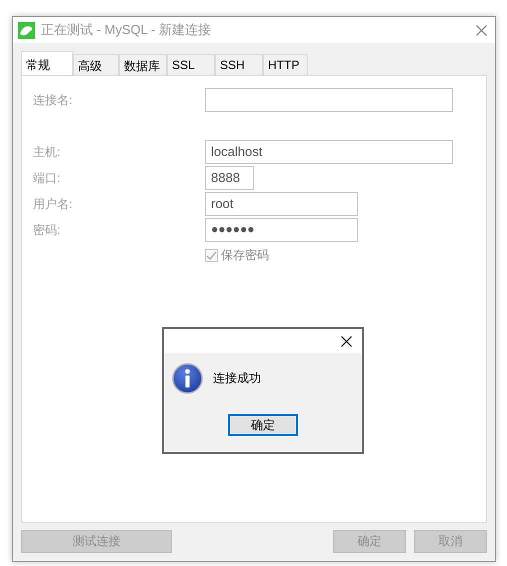 The image size is (507, 566). I want to click on info-icon, so click(187, 378).